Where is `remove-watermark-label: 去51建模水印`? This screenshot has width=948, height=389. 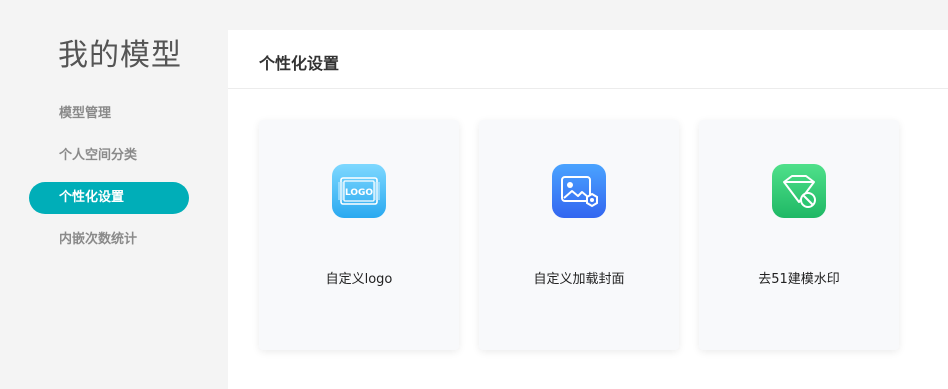 remove-watermark-label: 去51建模水印 is located at coordinates (799, 279).